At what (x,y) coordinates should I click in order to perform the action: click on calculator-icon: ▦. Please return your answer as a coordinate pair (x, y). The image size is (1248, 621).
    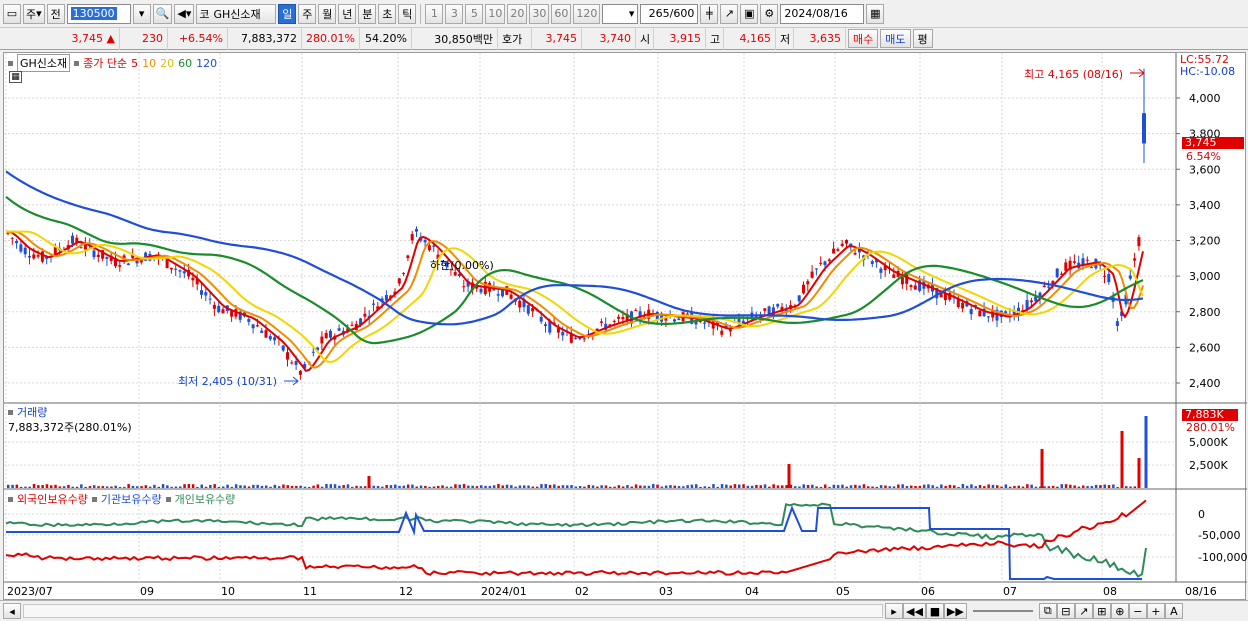
    Looking at the image, I should click on (15, 77).